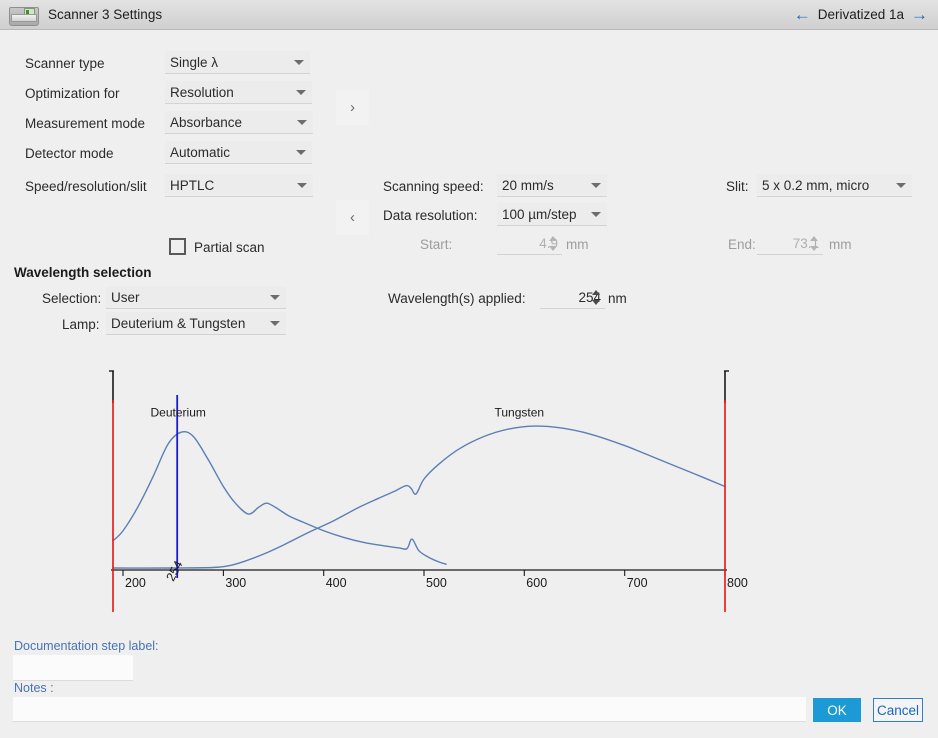  What do you see at coordinates (86, 646) in the screenshot?
I see `label-documentation-step: Documentation step label:` at bounding box center [86, 646].